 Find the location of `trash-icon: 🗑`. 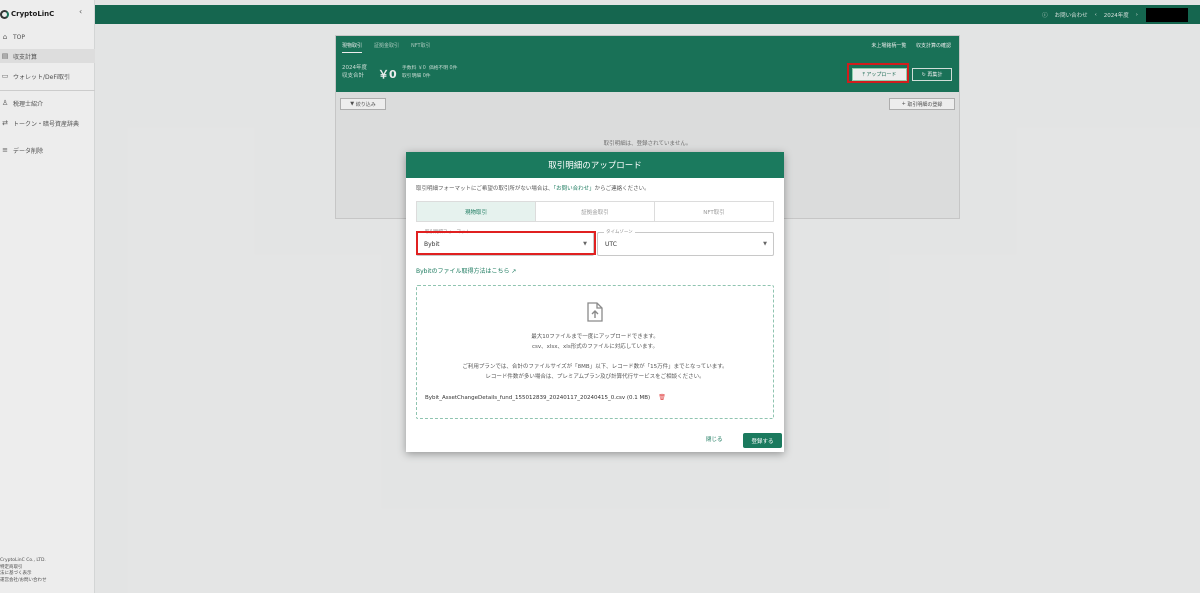

trash-icon: 🗑 is located at coordinates (662, 397).